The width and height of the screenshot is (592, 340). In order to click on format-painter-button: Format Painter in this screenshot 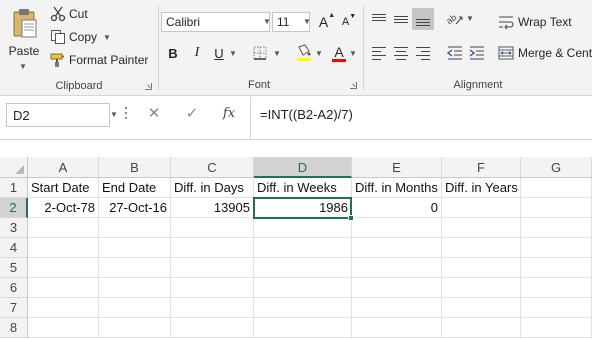, I will do `click(99, 60)`.